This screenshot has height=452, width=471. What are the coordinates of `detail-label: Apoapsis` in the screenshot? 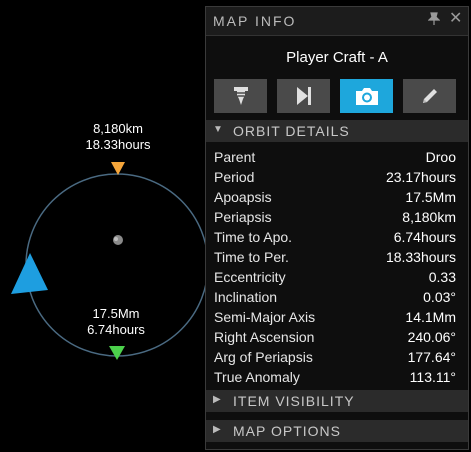 It's located at (243, 197).